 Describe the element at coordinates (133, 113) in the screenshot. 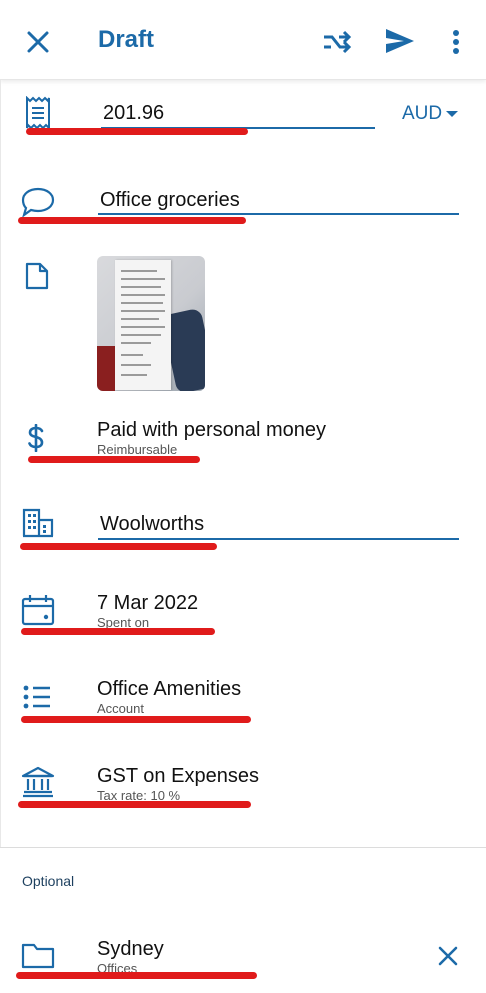

I see `amount-input: 201.96` at that location.